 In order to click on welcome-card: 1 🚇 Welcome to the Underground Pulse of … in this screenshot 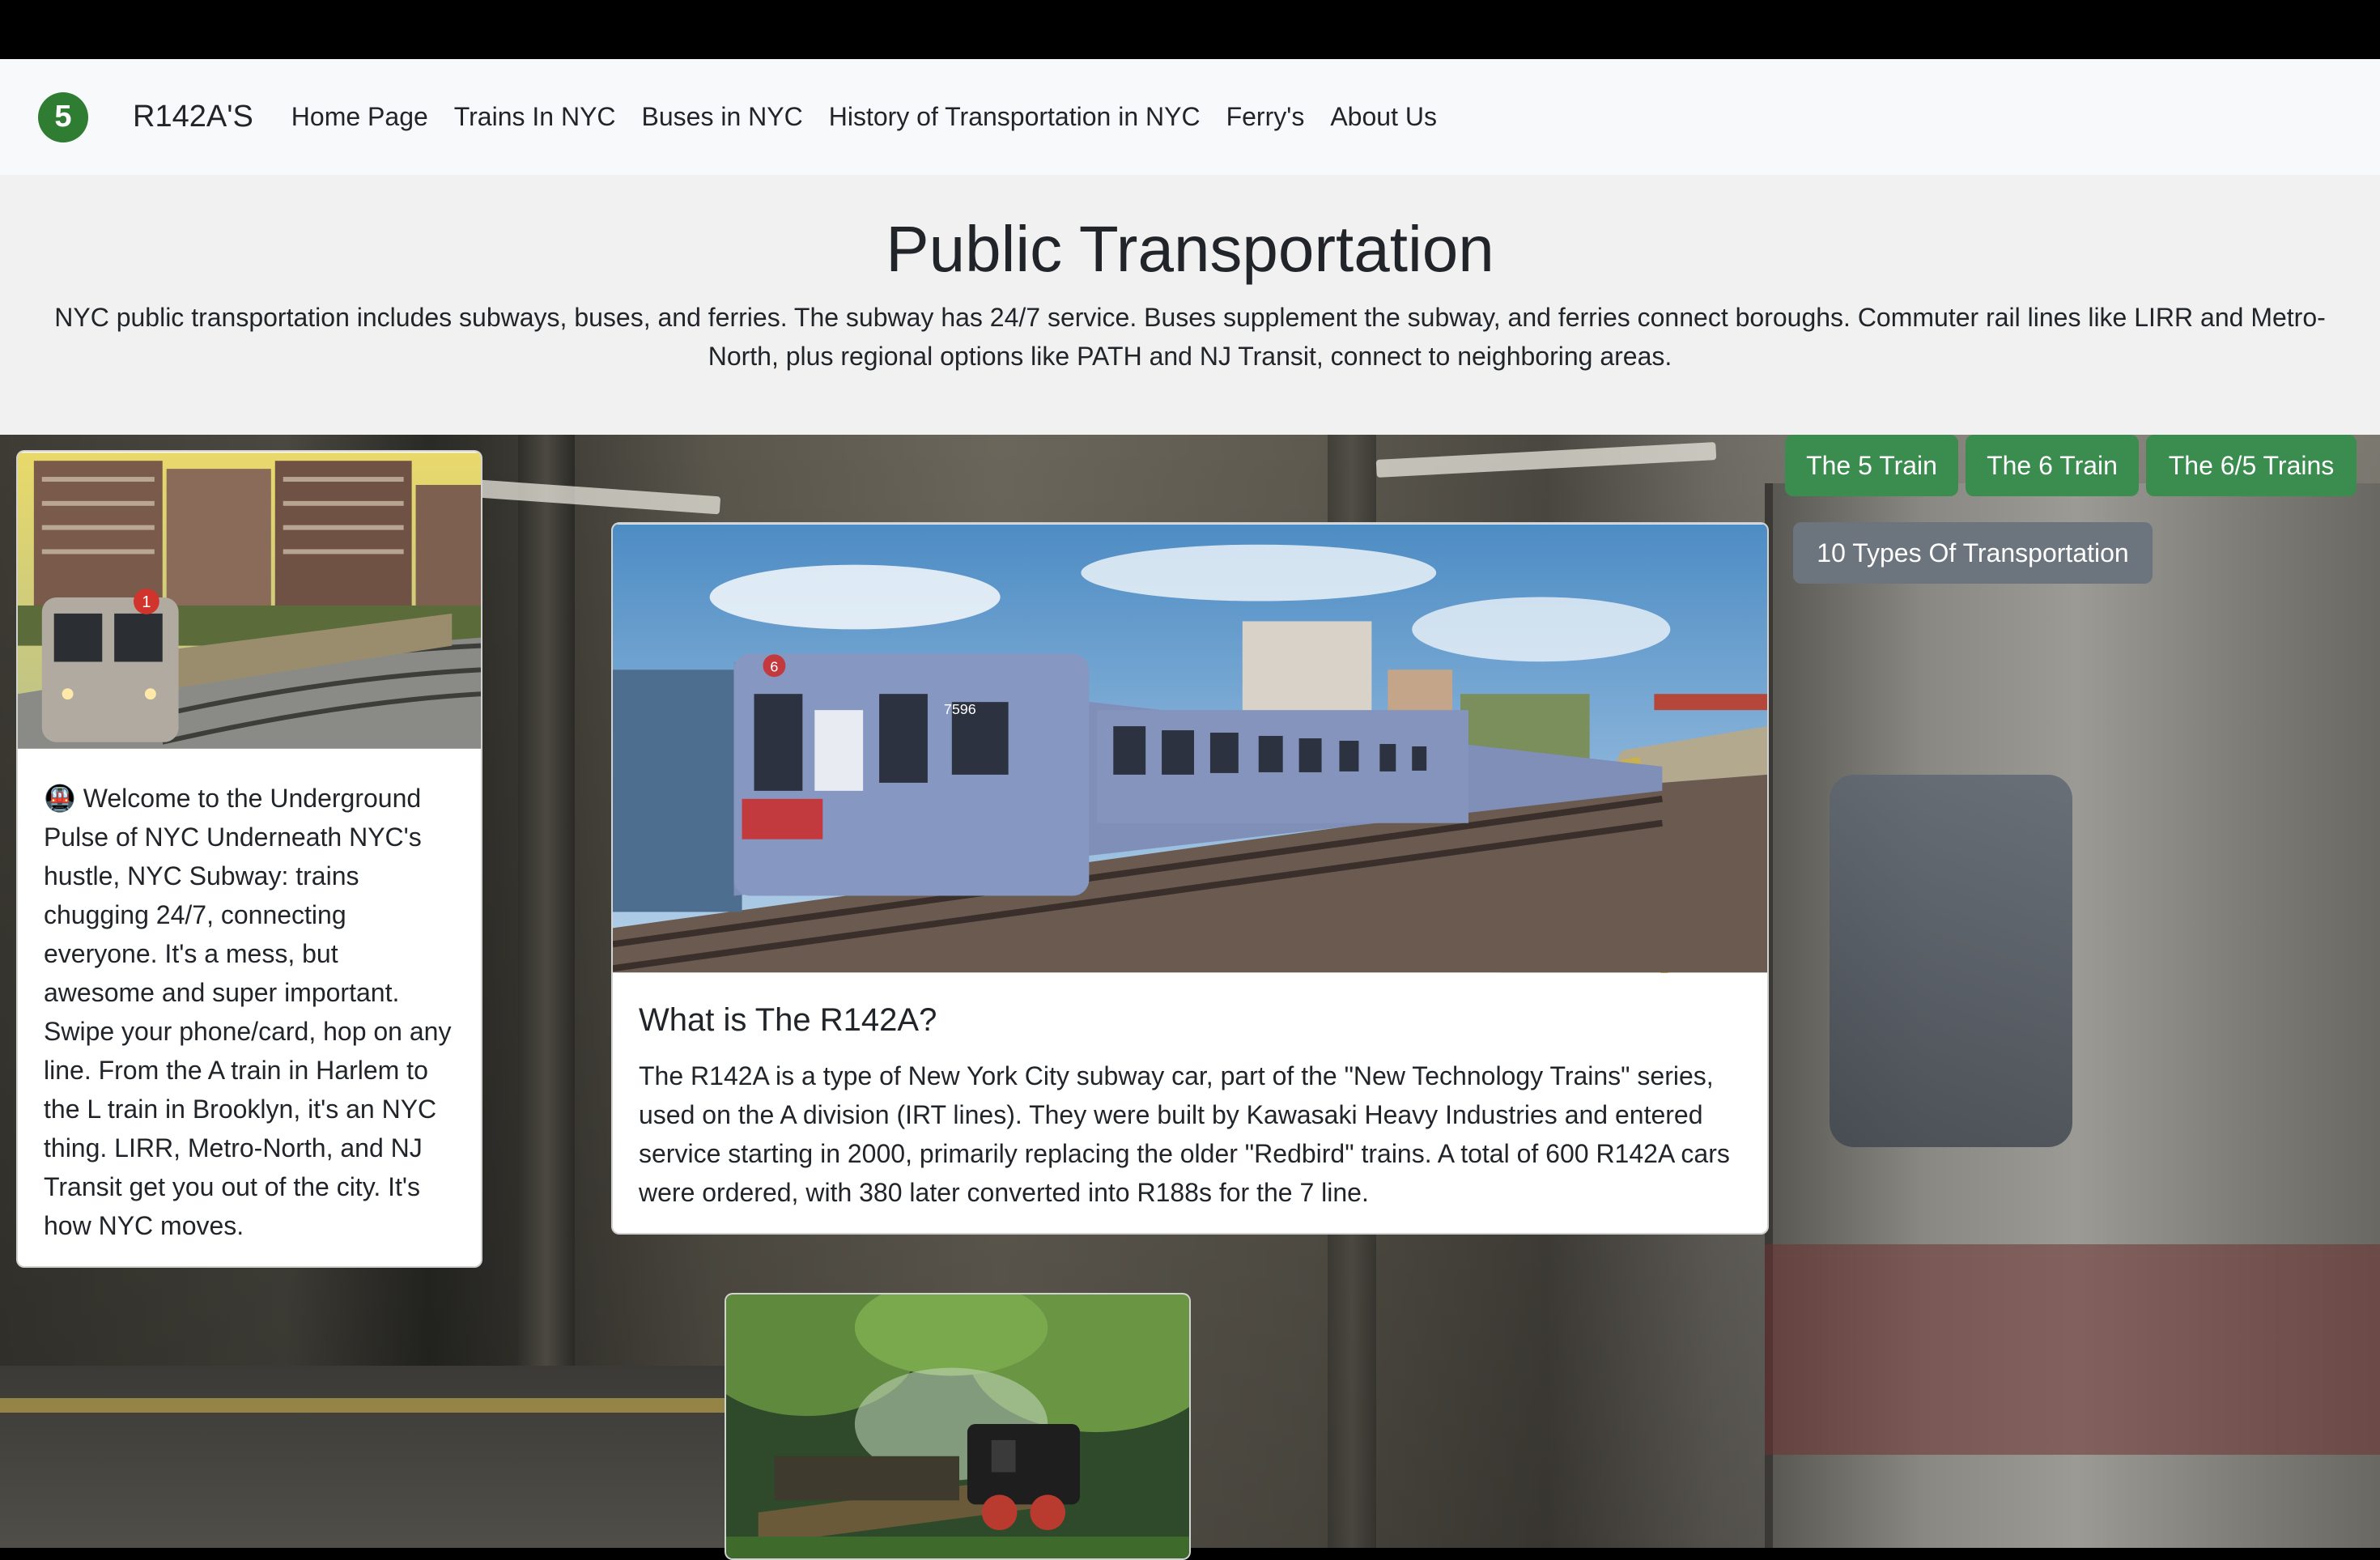, I will do `click(249, 859)`.